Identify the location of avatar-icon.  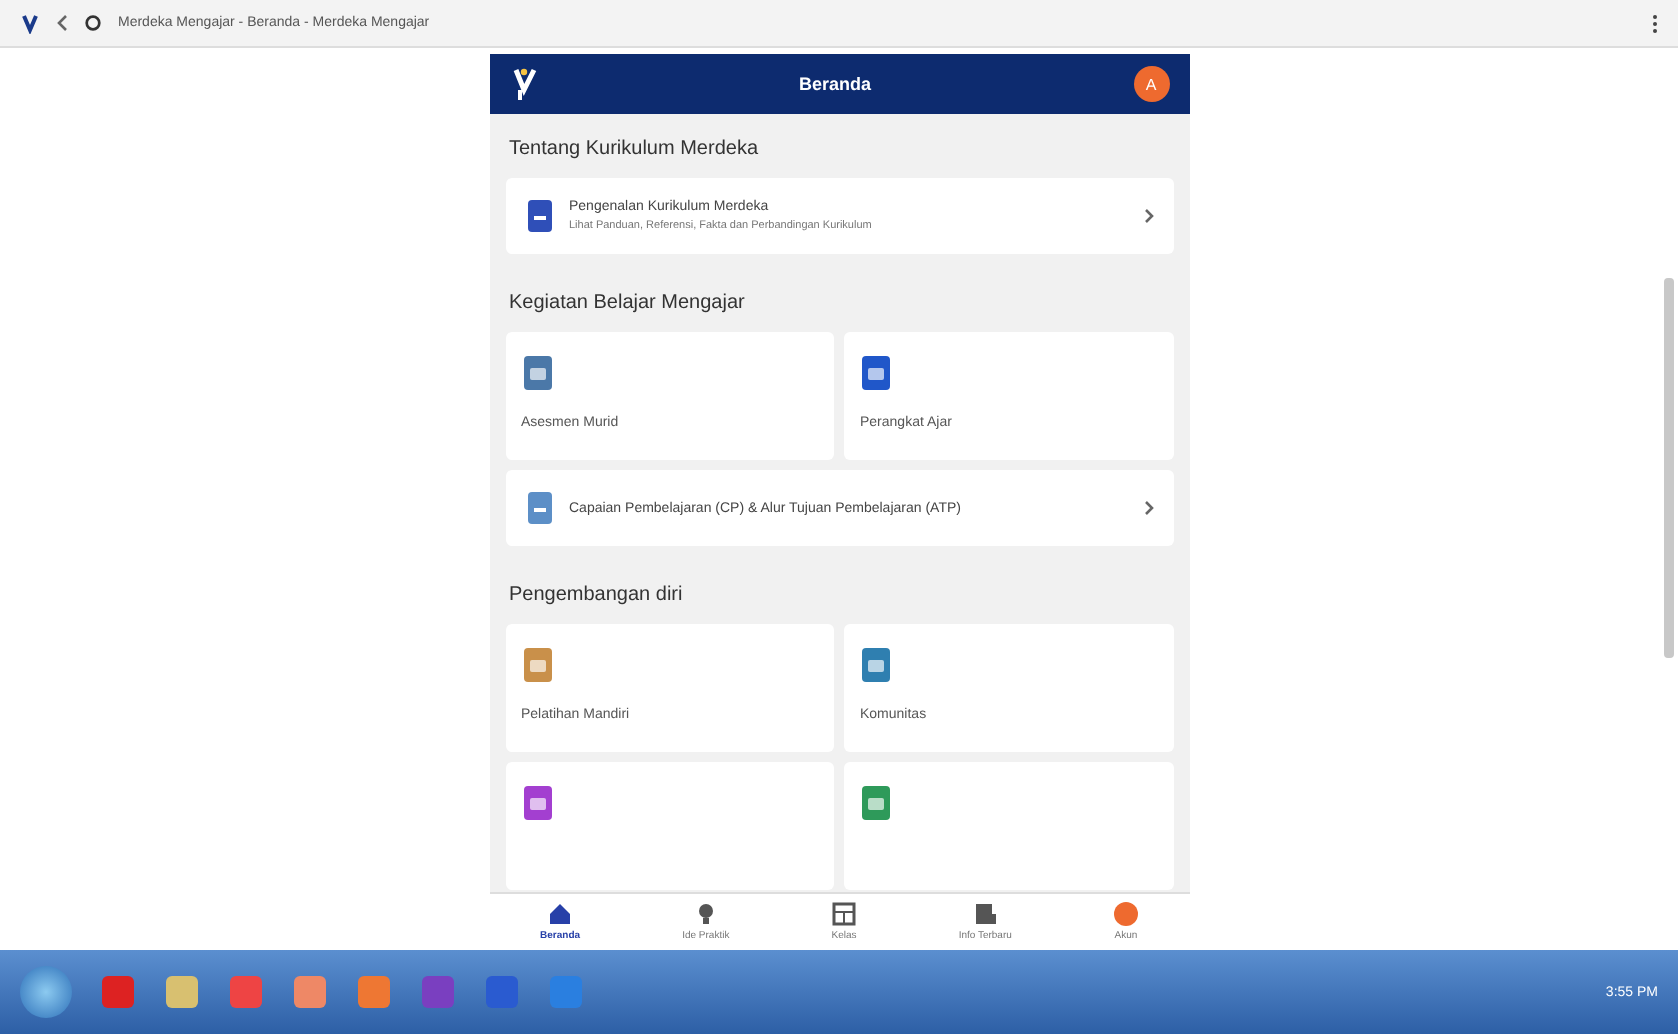
(1125, 914).